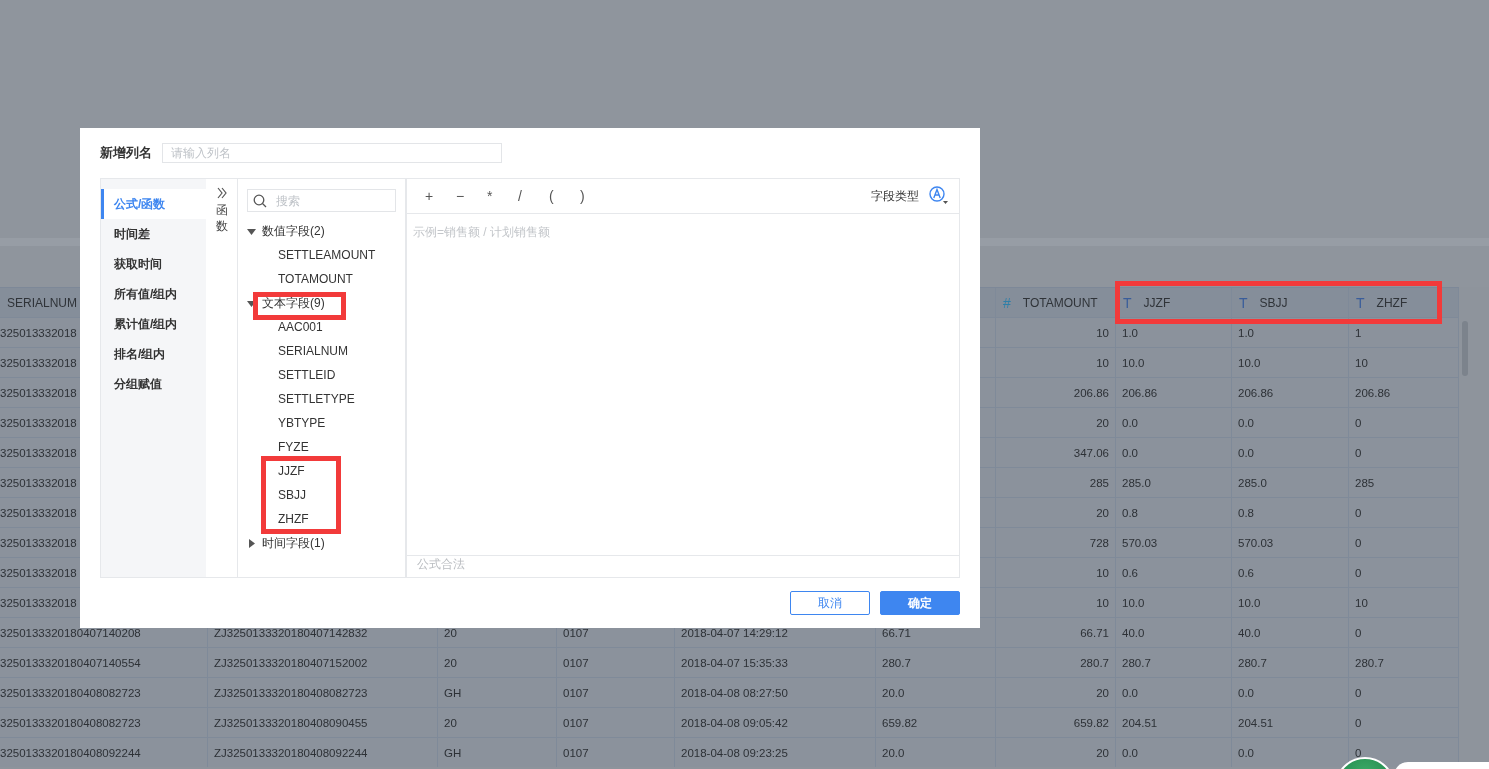 The height and width of the screenshot is (769, 1489). What do you see at coordinates (153, 354) in the screenshot?
I see `nav-item: 排名/组内` at bounding box center [153, 354].